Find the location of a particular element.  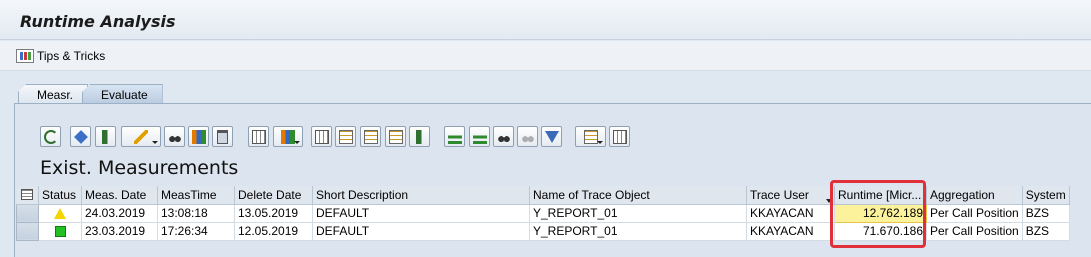

find-next-icon is located at coordinates (527, 136).